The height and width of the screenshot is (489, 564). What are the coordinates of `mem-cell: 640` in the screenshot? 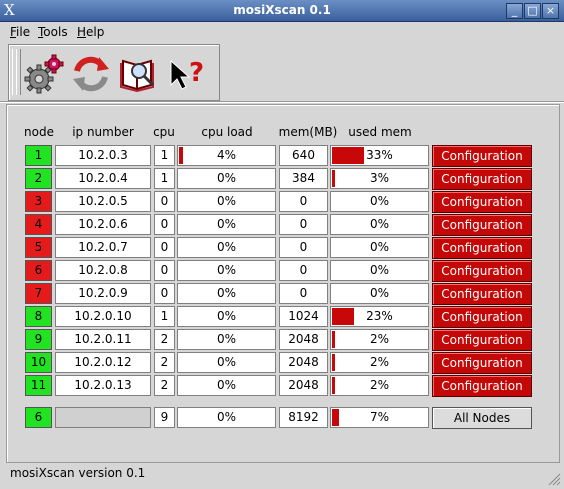 It's located at (303, 155).